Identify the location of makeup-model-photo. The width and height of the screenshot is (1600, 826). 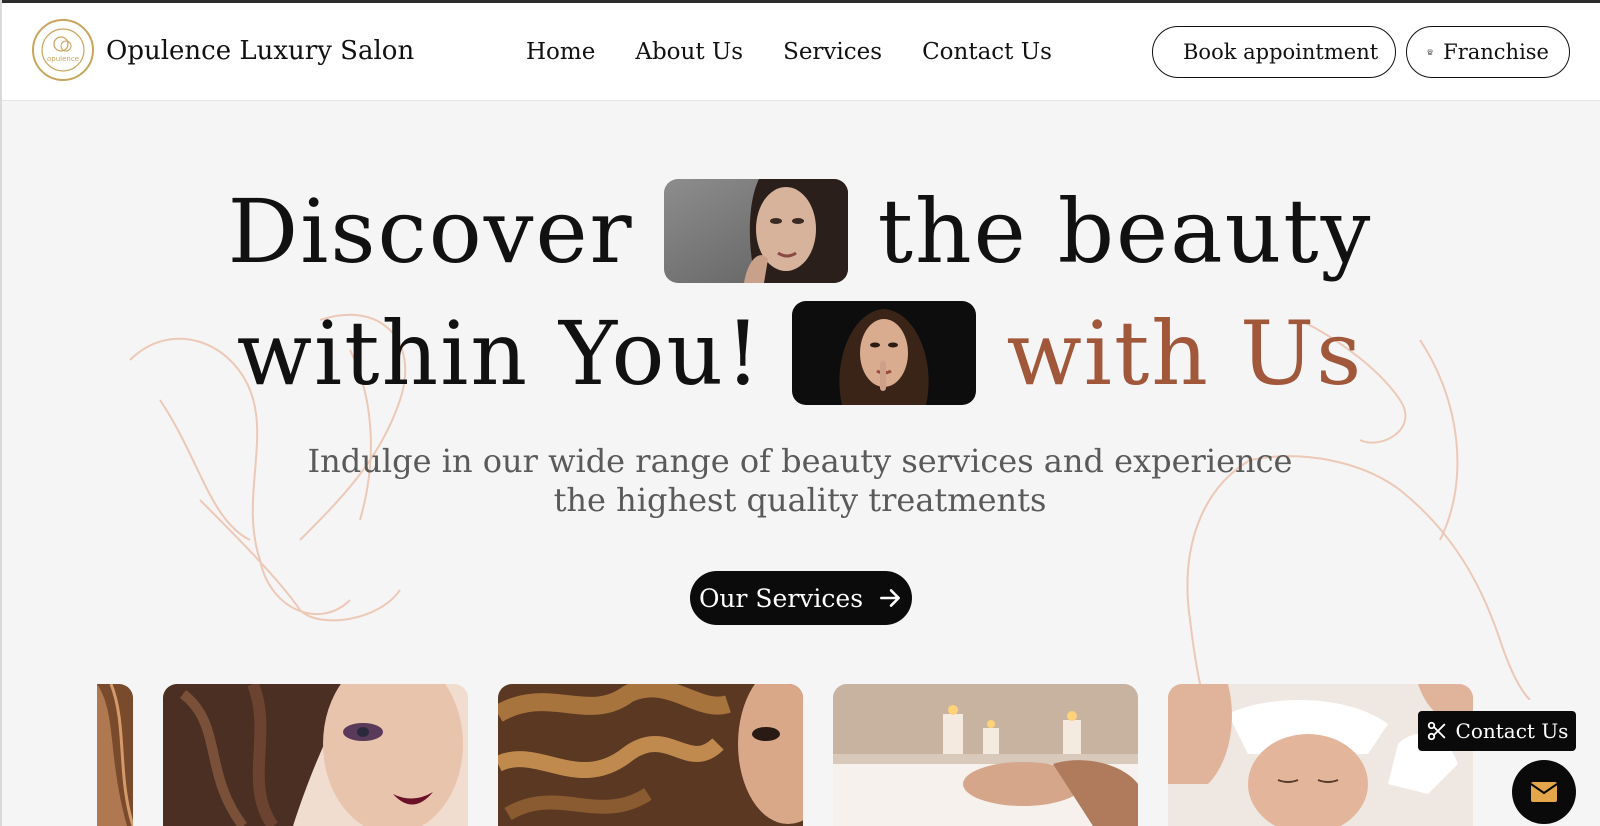
(315, 755).